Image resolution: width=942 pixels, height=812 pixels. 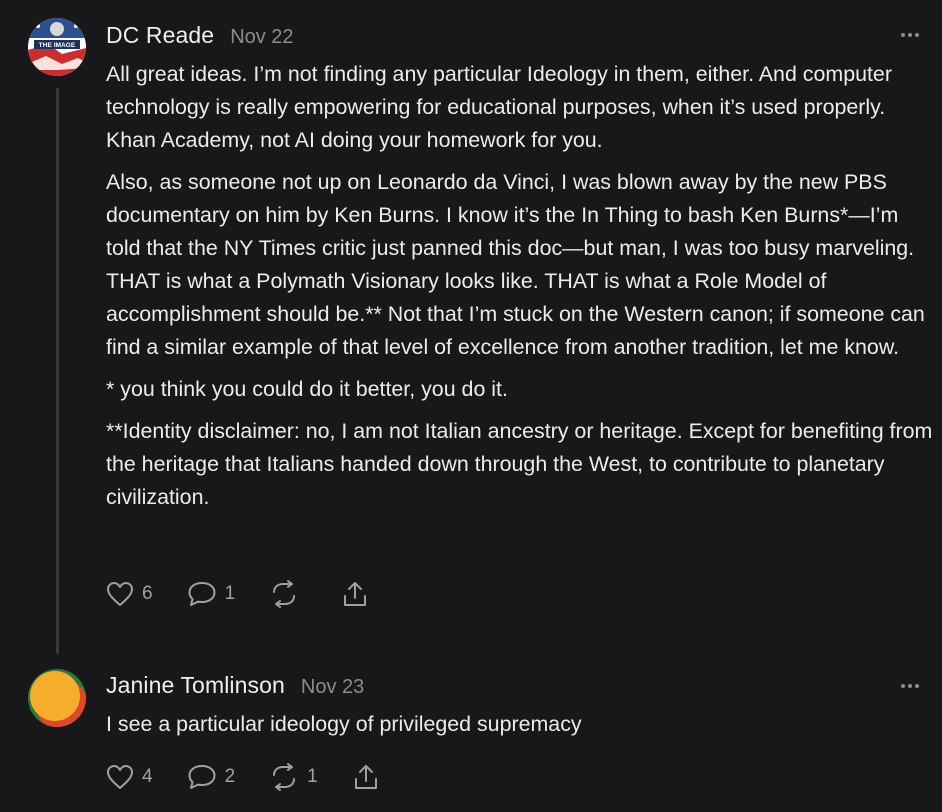 I want to click on like-button: 6, so click(x=129, y=594).